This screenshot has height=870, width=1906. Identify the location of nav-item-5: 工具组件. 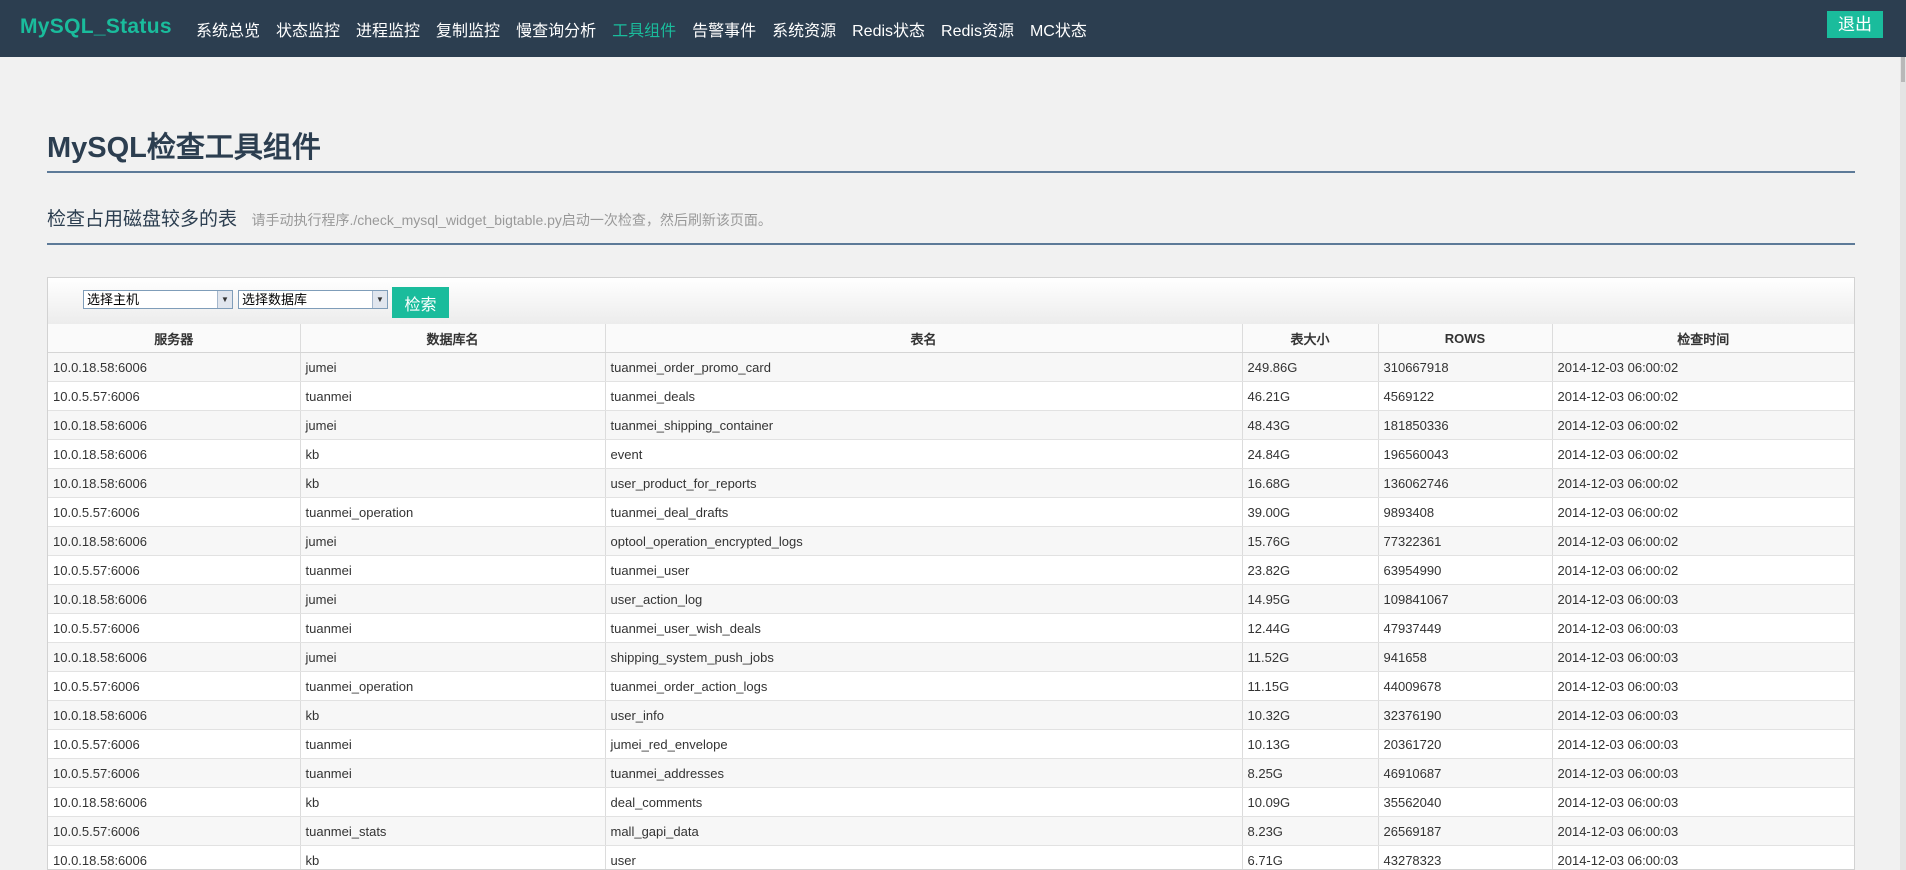
(644, 29).